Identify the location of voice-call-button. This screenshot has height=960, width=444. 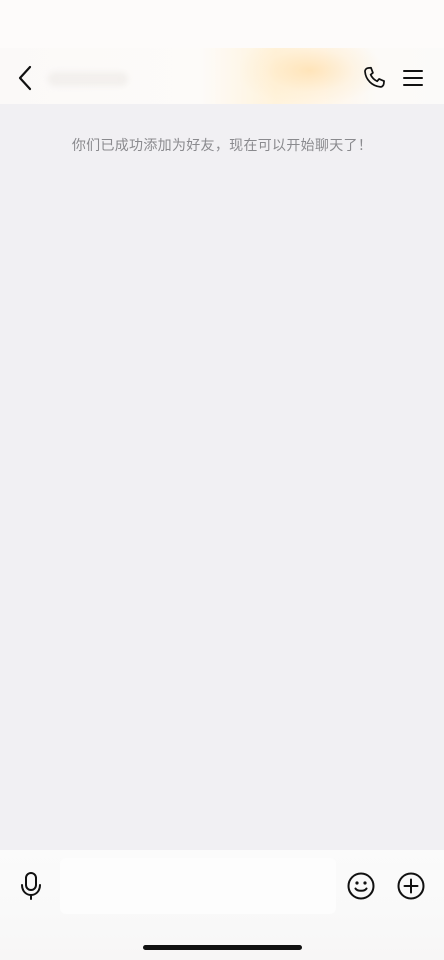
(374, 78).